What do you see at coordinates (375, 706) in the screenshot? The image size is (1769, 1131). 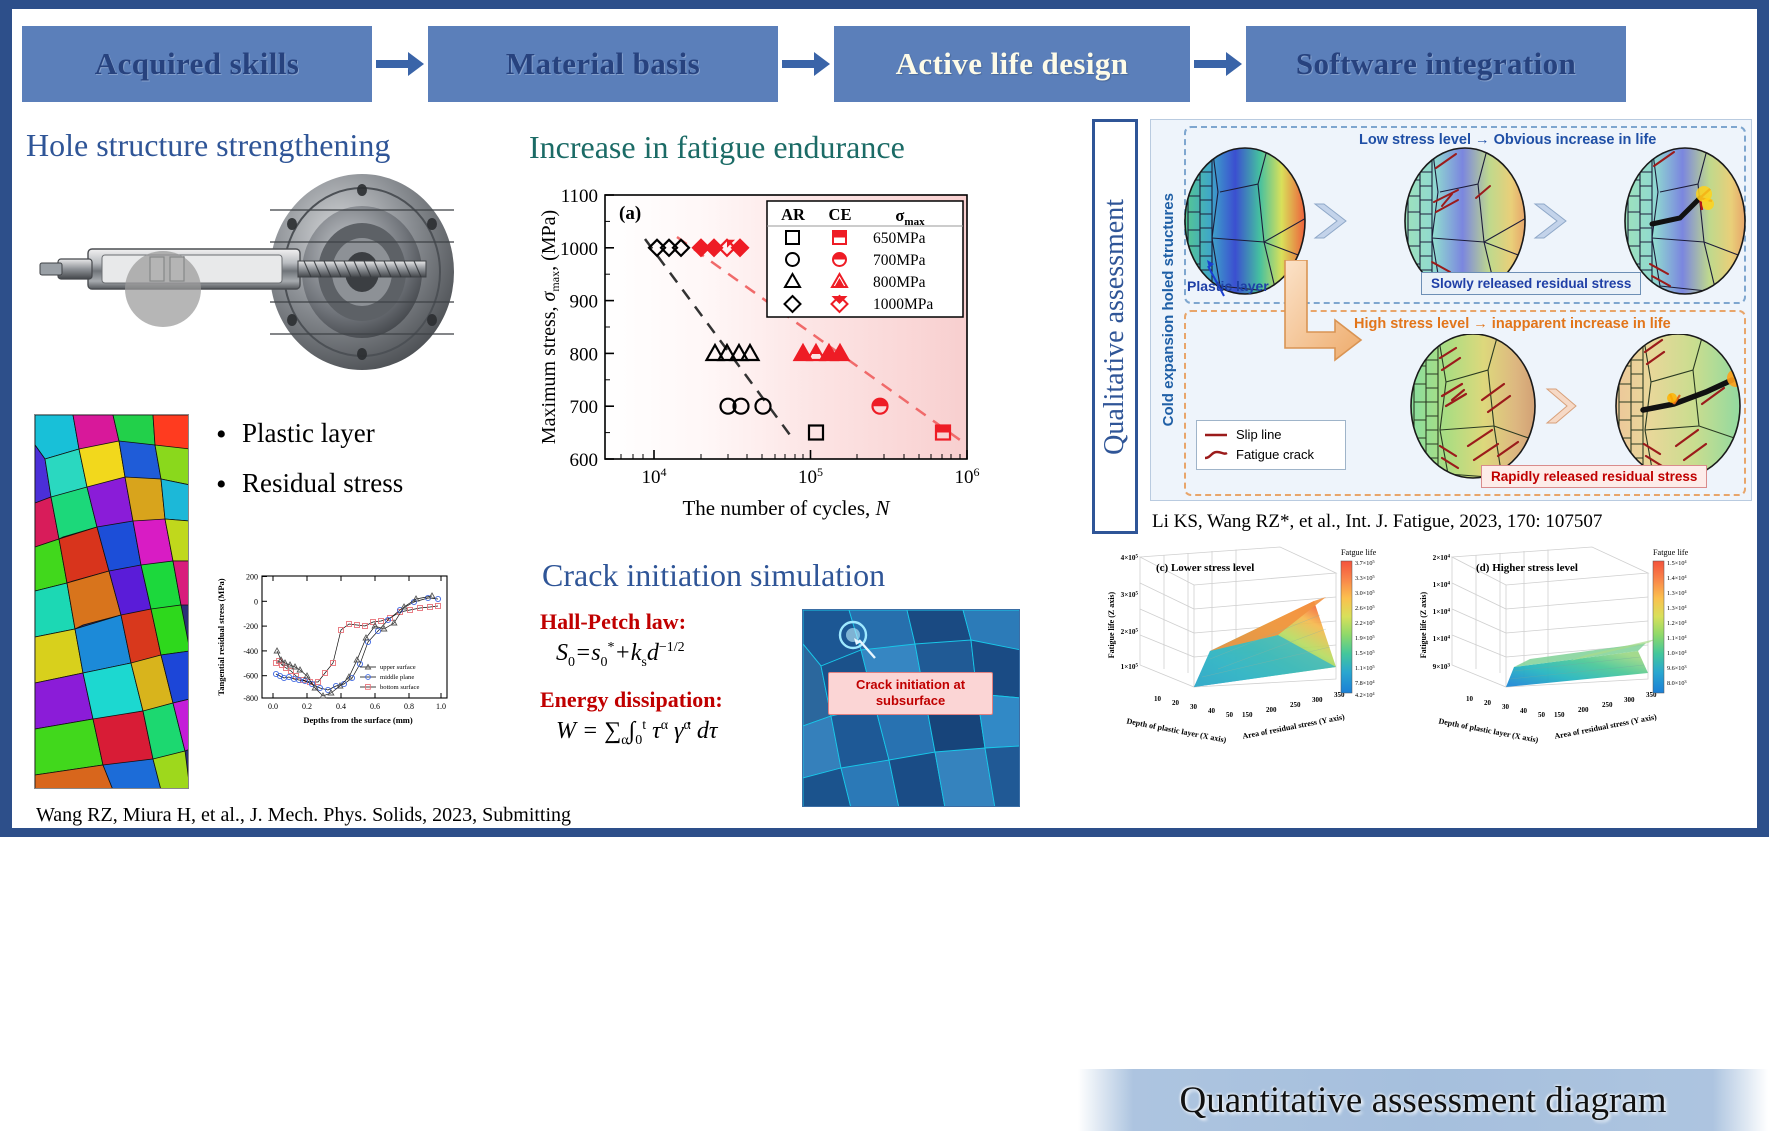 I see `svg-text: 0.6` at bounding box center [375, 706].